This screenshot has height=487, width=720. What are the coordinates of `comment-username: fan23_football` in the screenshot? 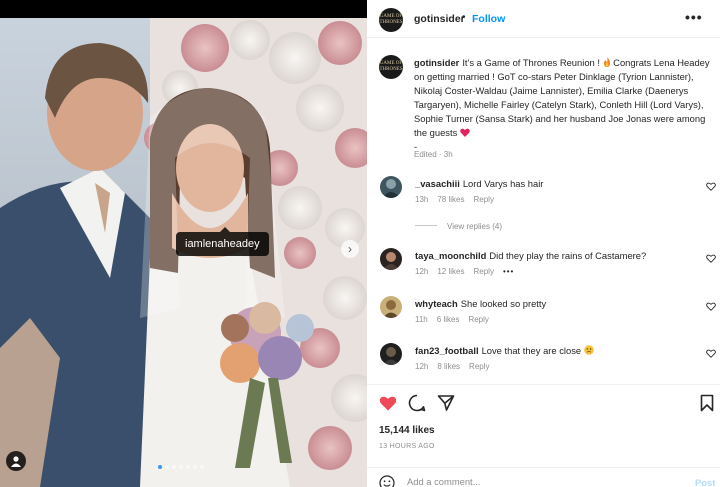 It's located at (447, 350).